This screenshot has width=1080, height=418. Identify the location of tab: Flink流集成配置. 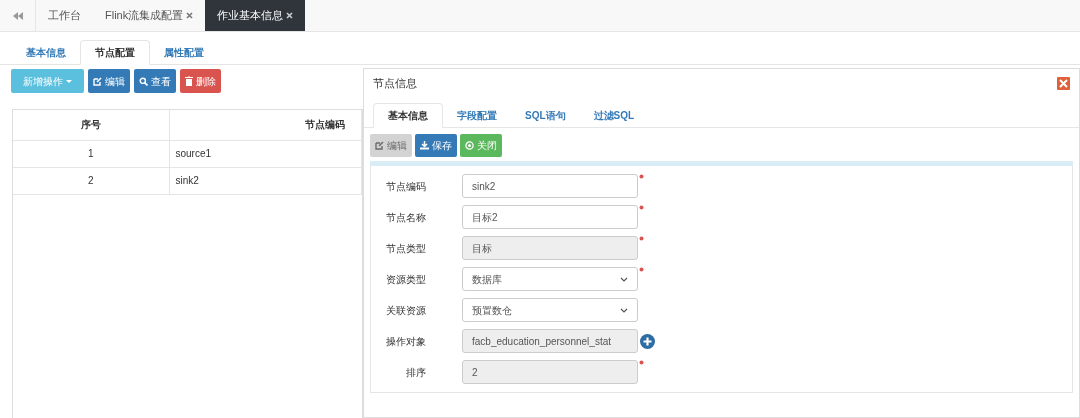
(149, 15).